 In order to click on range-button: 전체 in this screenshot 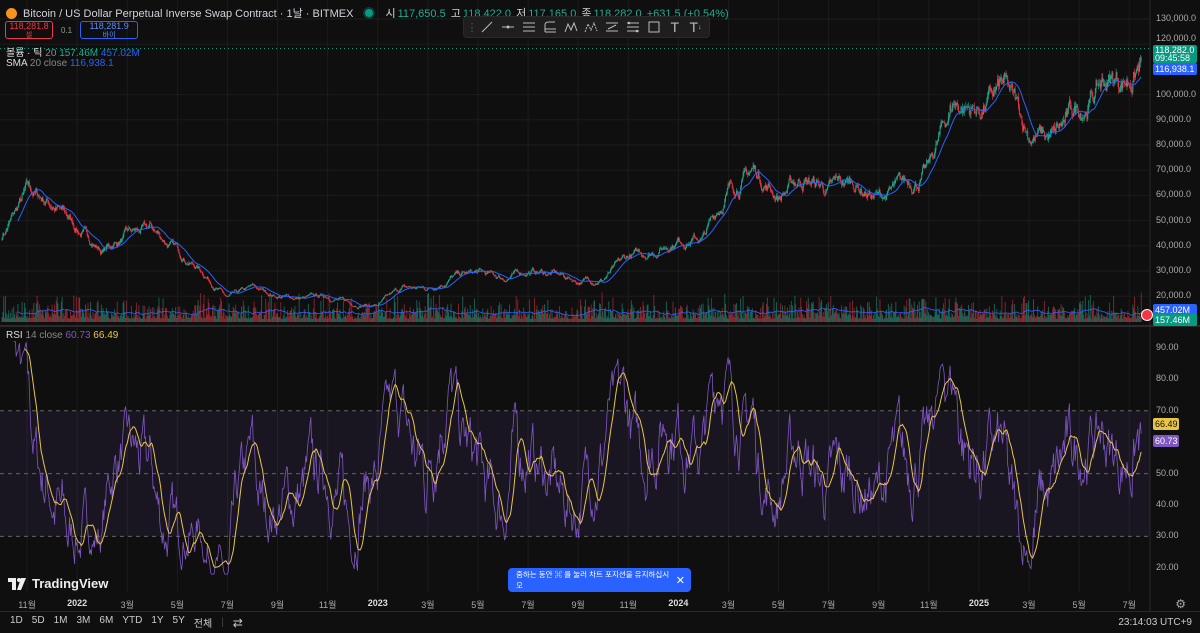, I will do `click(203, 622)`.